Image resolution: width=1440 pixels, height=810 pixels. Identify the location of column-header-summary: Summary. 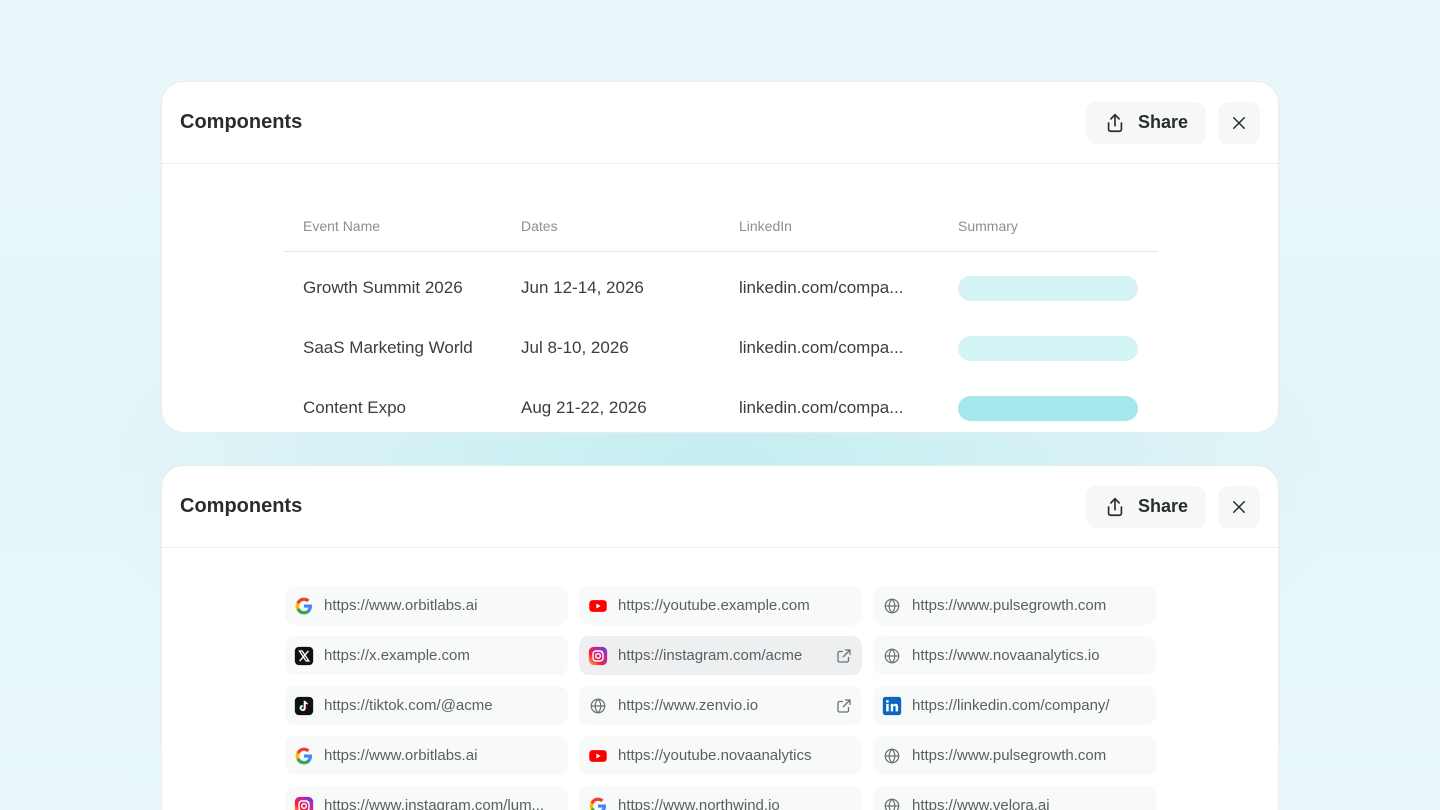
(1048, 234).